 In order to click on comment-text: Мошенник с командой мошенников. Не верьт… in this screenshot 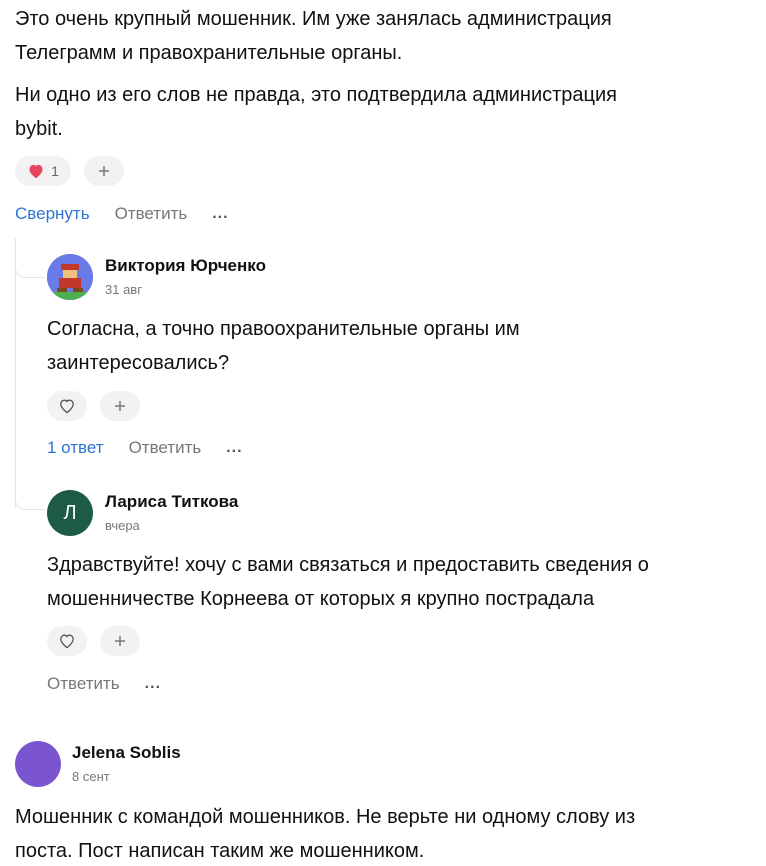, I will do `click(325, 834)`.